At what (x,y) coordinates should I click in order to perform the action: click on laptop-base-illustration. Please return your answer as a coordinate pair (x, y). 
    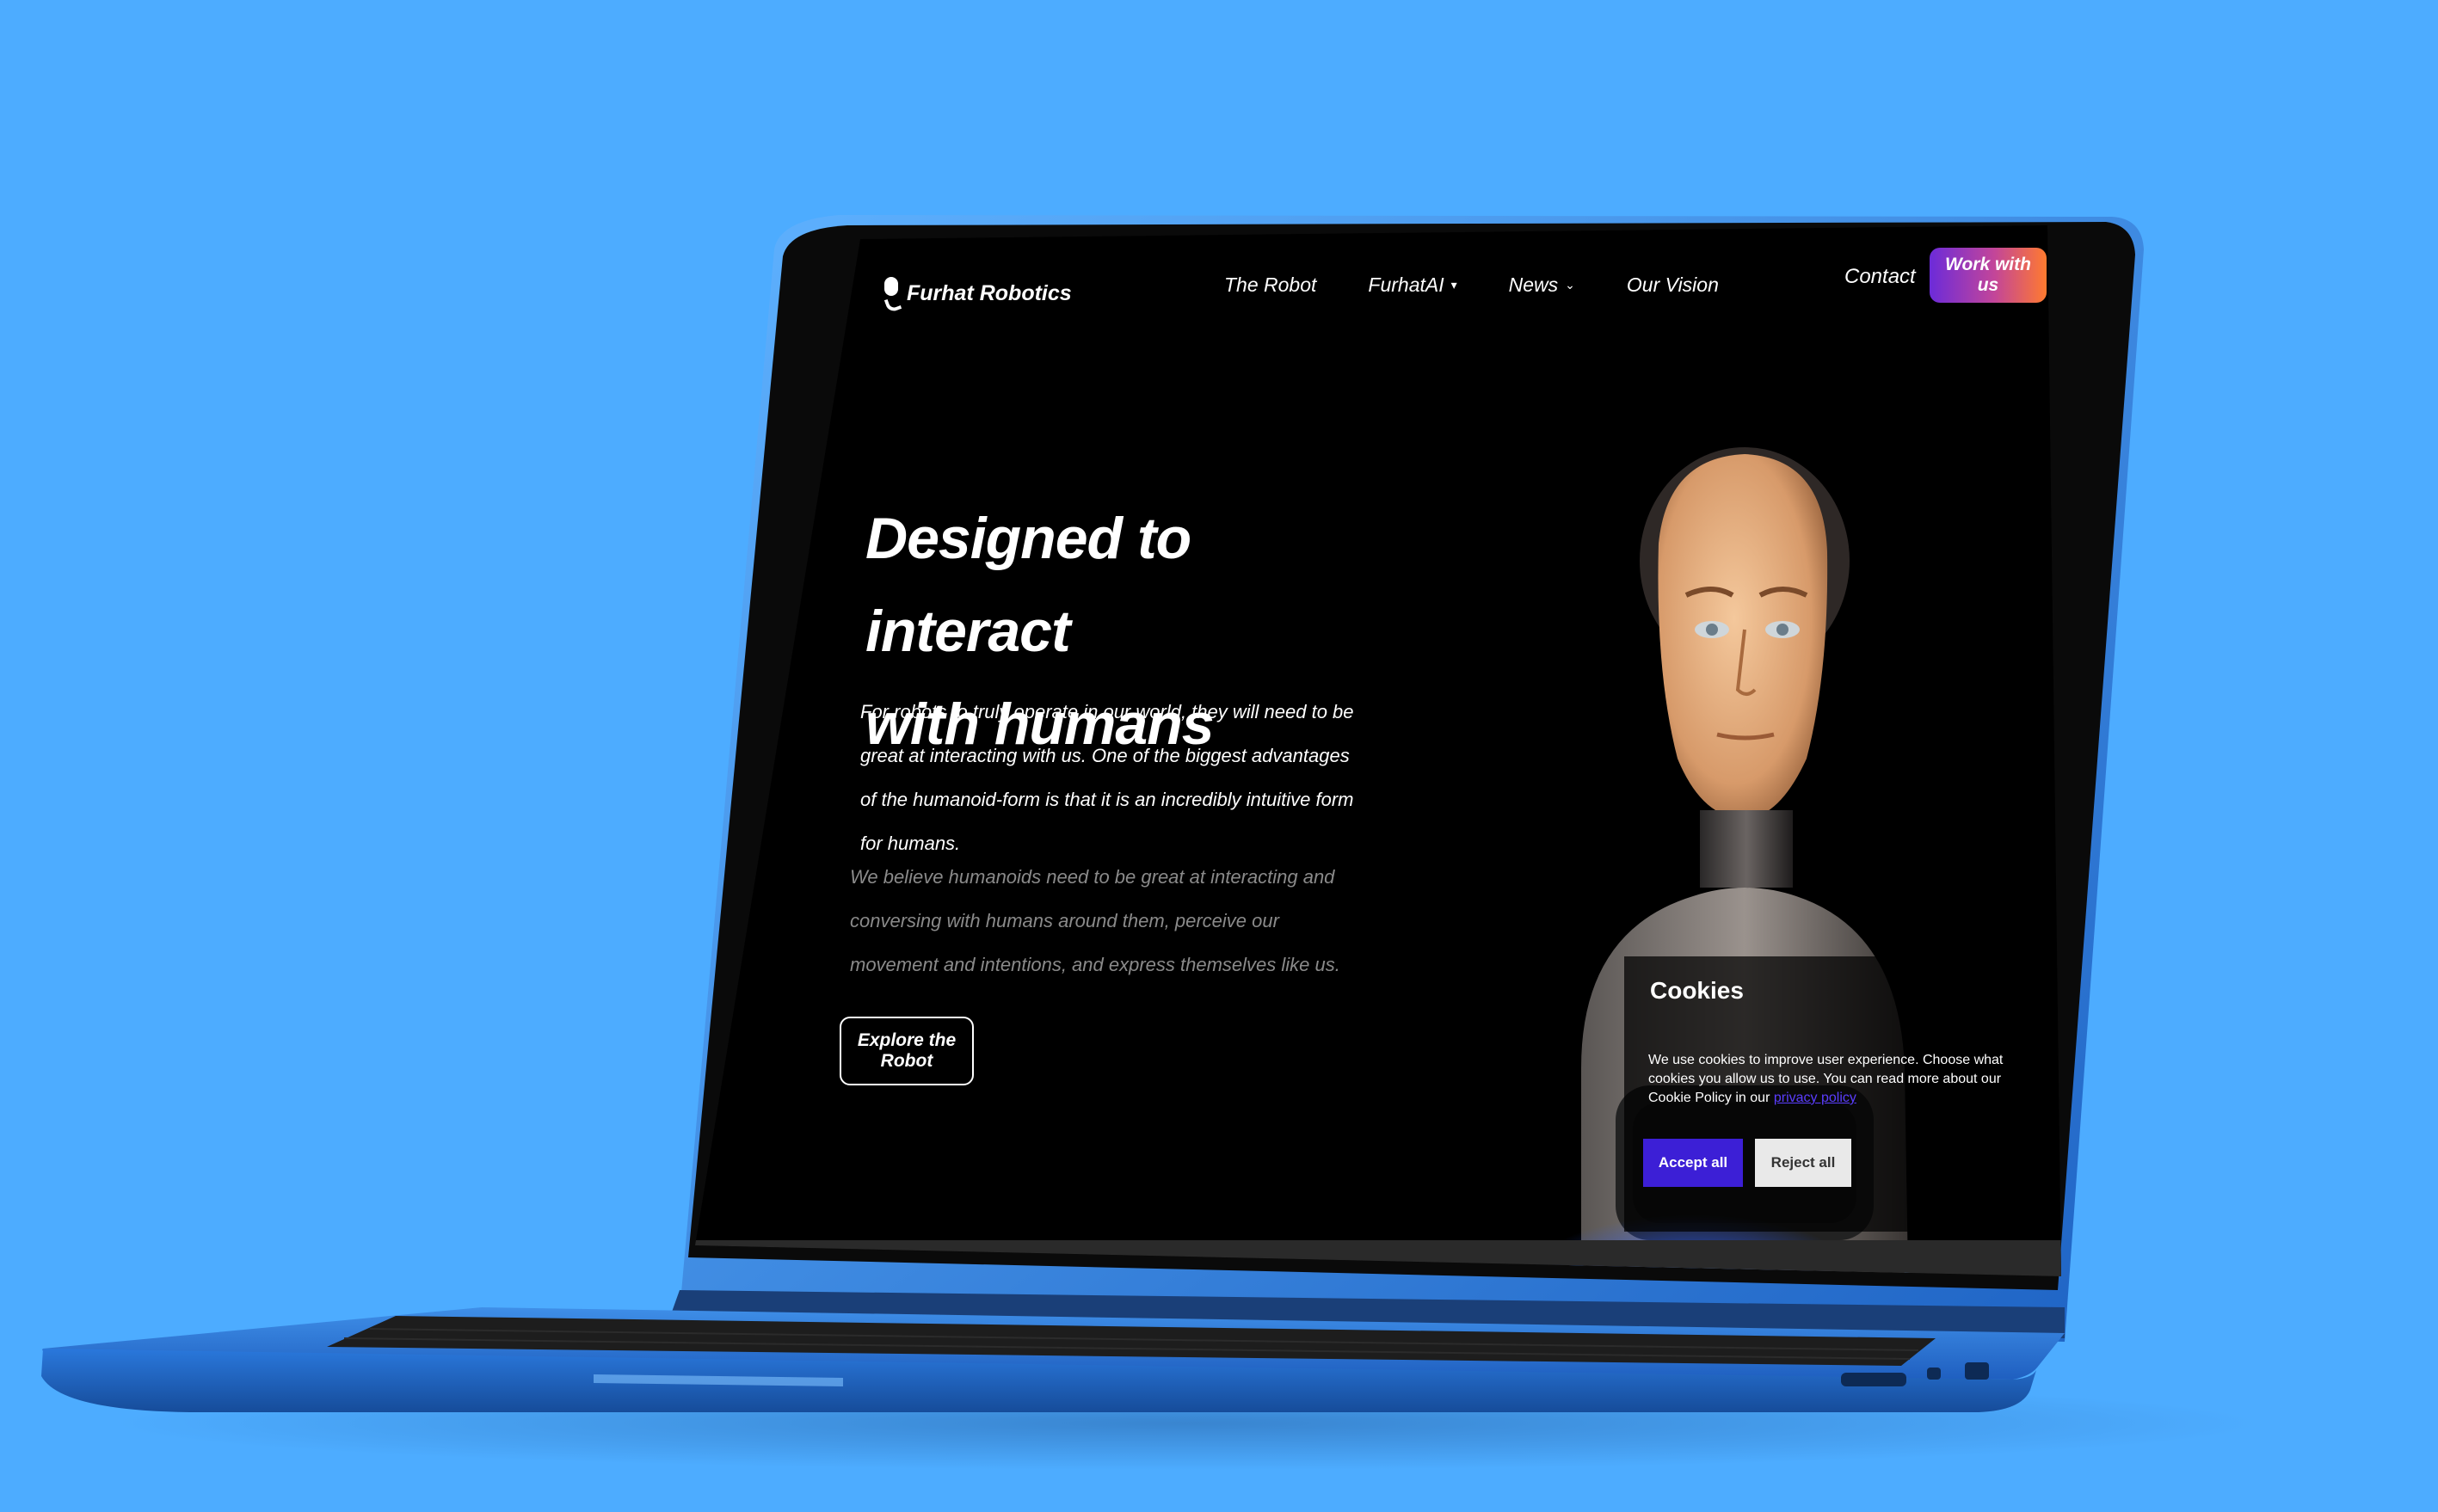
    Looking at the image, I should click on (1053, 1351).